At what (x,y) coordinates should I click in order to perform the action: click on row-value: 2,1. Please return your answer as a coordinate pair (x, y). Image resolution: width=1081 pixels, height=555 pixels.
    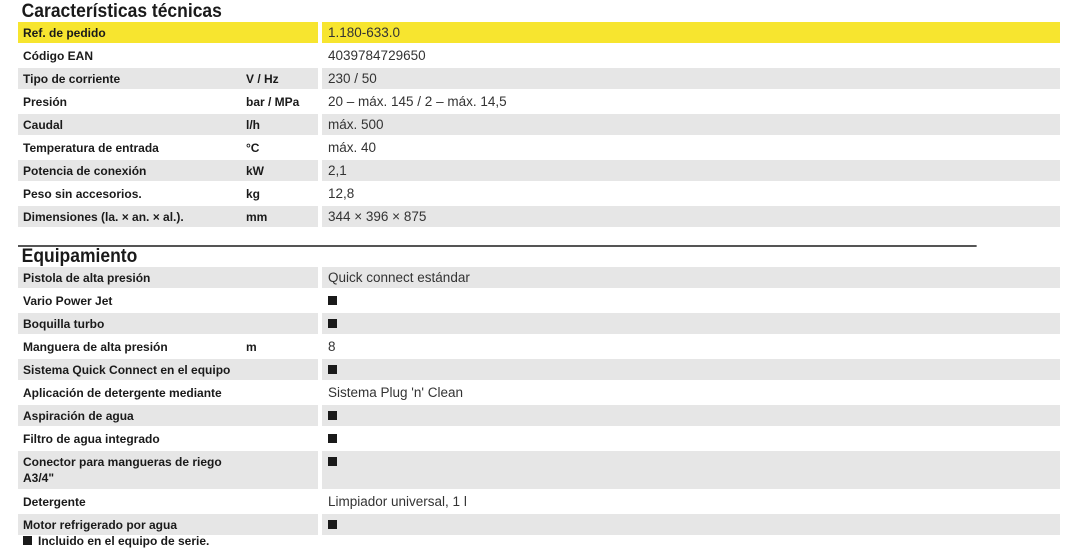
    Looking at the image, I should click on (691, 170).